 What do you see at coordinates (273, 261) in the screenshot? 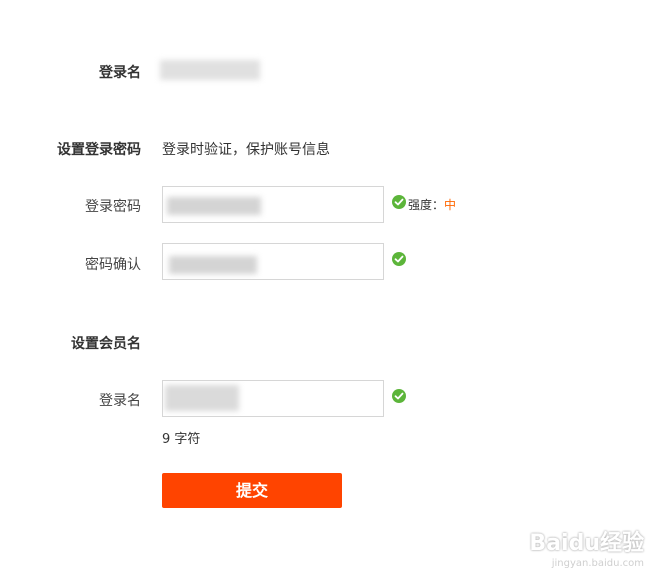
I see `confirm-password-input` at bounding box center [273, 261].